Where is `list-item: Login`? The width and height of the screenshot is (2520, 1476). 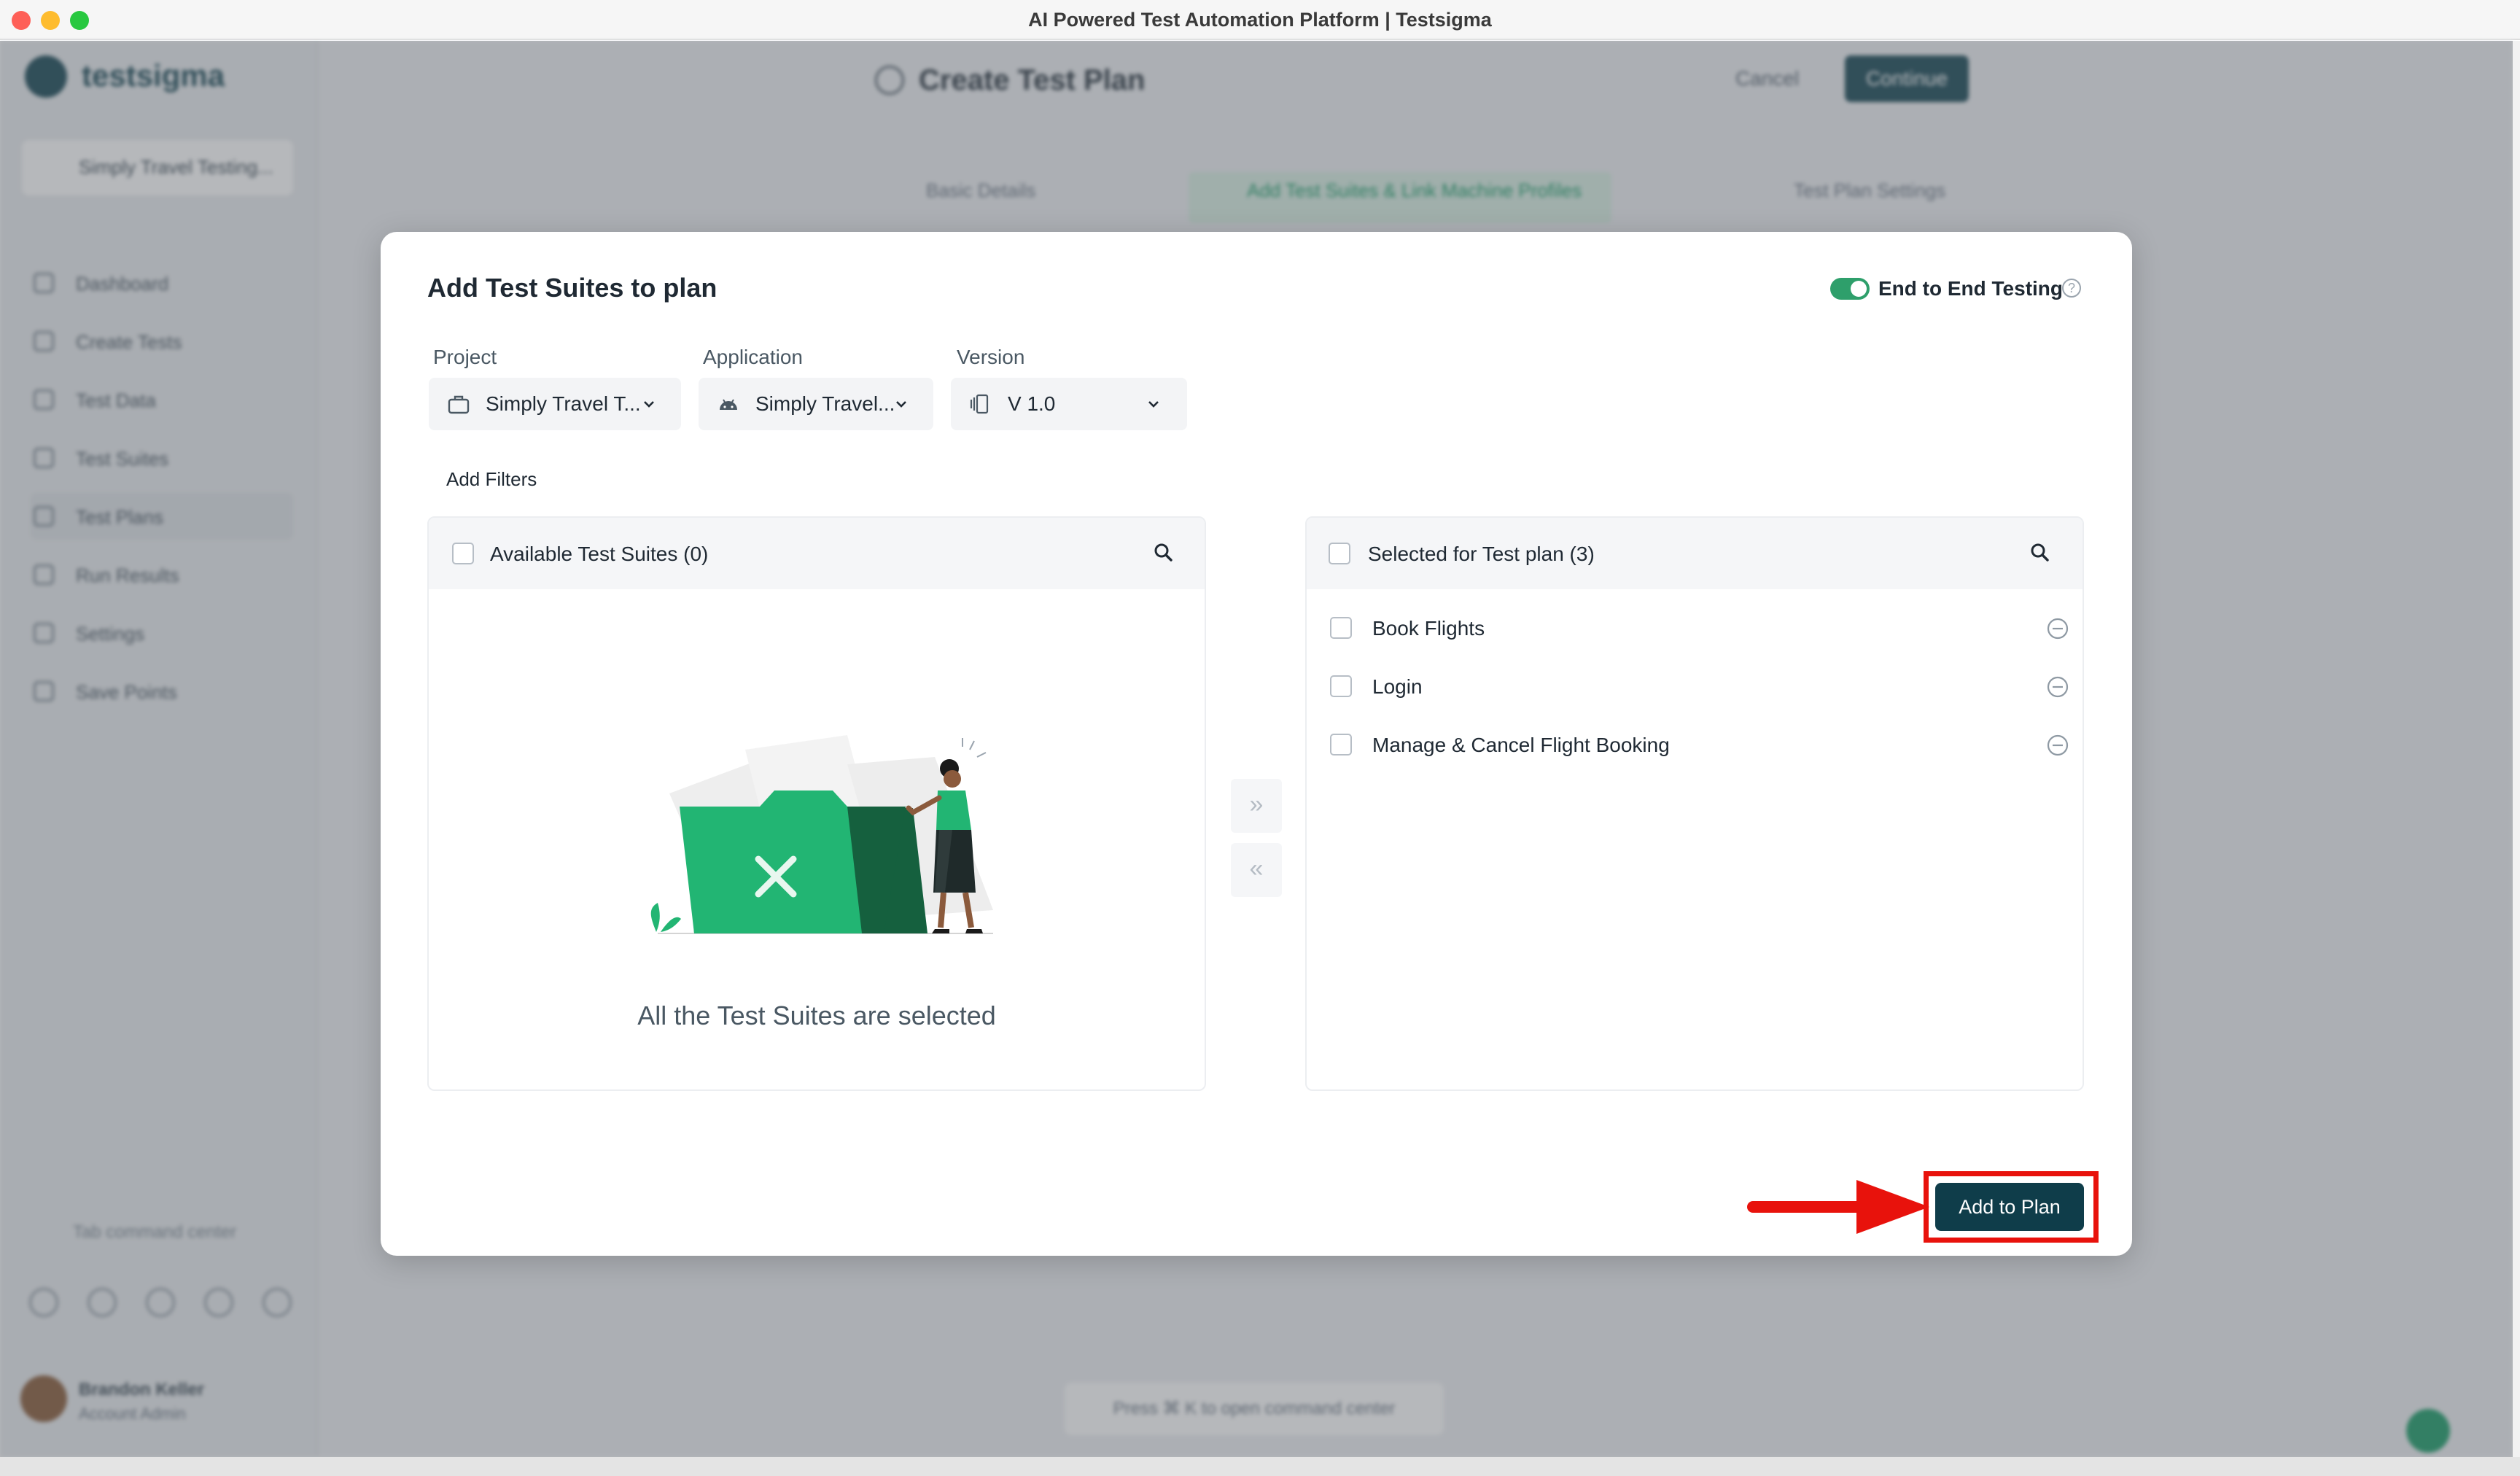
list-item: Login is located at coordinates (1694, 687).